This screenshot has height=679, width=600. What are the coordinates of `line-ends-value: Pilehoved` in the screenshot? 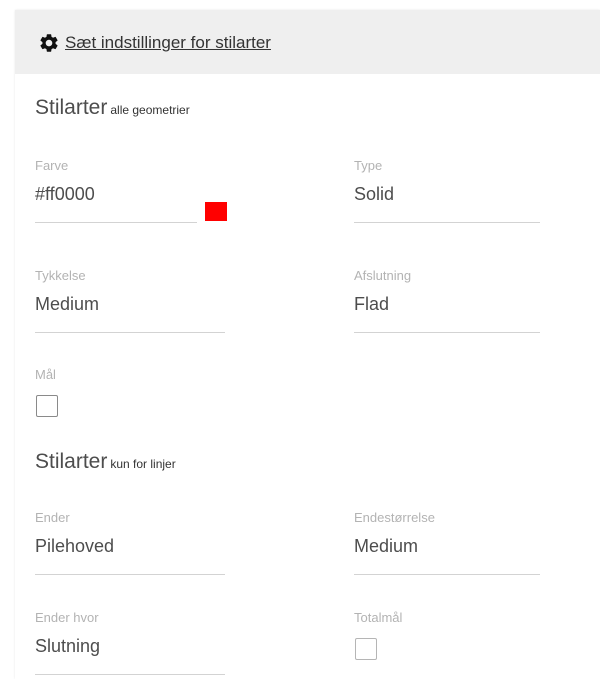 It's located at (75, 546).